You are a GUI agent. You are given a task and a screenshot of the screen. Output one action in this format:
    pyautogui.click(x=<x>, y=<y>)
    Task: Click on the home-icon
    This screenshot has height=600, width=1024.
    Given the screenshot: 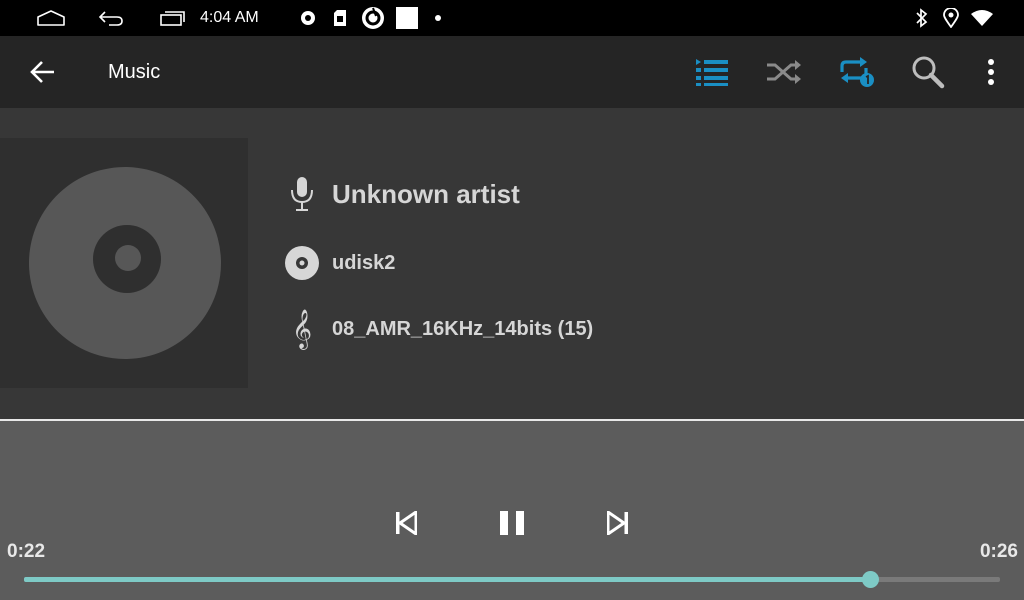 What is the action you would take?
    pyautogui.click(x=51, y=18)
    